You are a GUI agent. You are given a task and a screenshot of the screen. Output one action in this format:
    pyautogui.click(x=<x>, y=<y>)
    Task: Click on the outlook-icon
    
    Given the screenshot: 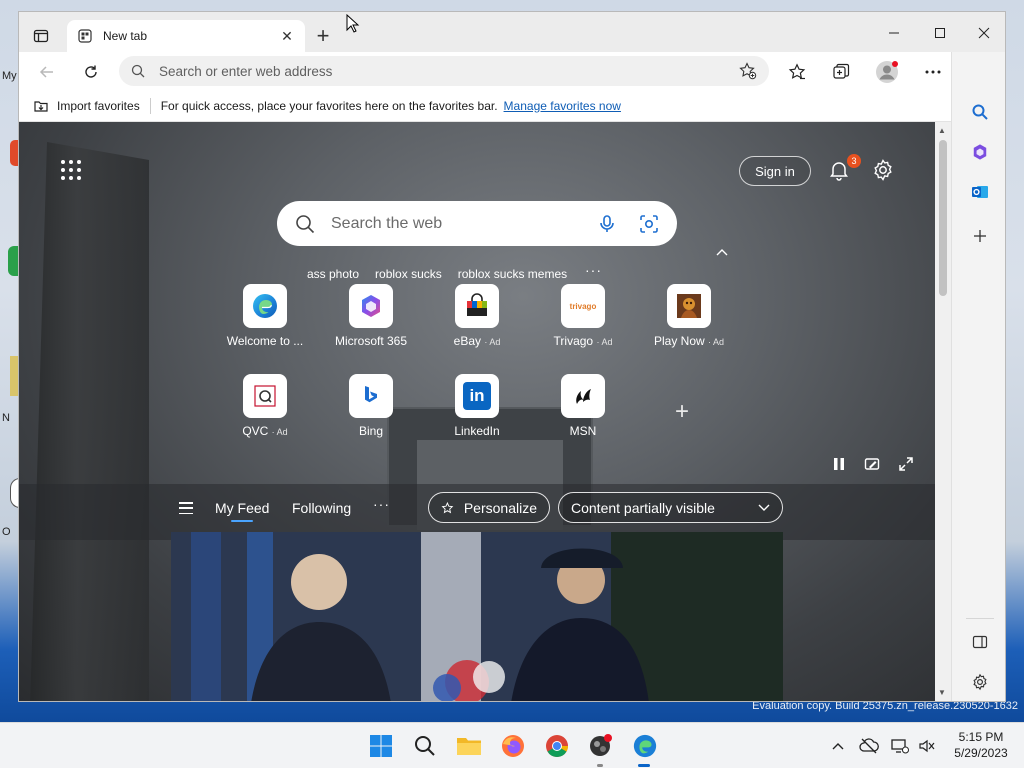 What is the action you would take?
    pyautogui.click(x=980, y=192)
    